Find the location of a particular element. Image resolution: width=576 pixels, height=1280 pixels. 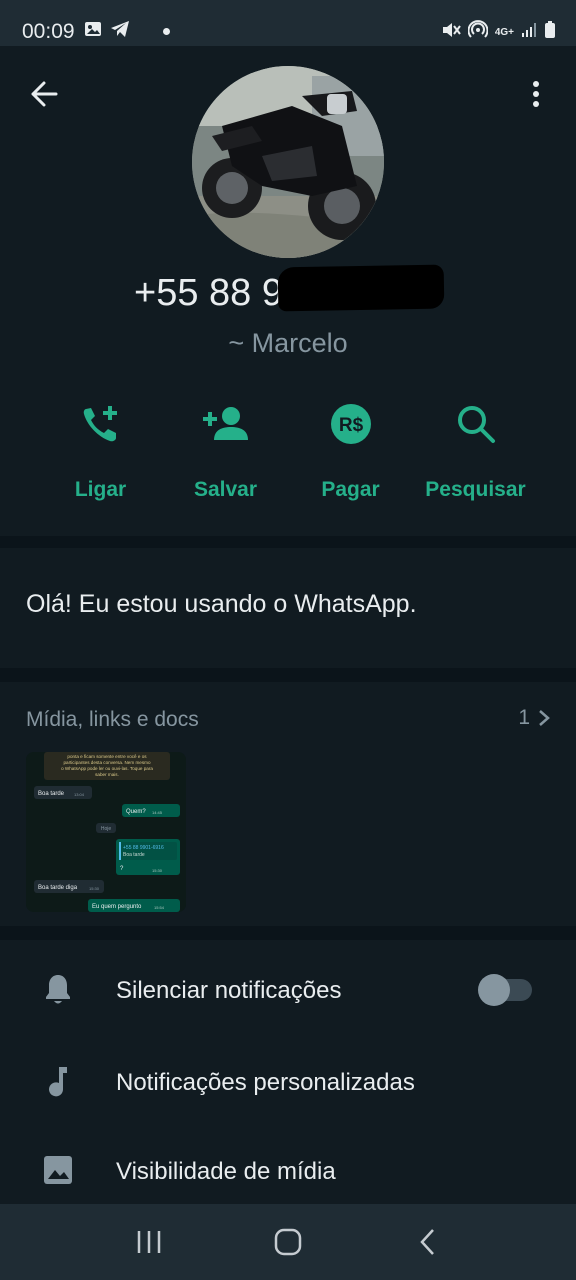

home-icon is located at coordinates (288, 1242).